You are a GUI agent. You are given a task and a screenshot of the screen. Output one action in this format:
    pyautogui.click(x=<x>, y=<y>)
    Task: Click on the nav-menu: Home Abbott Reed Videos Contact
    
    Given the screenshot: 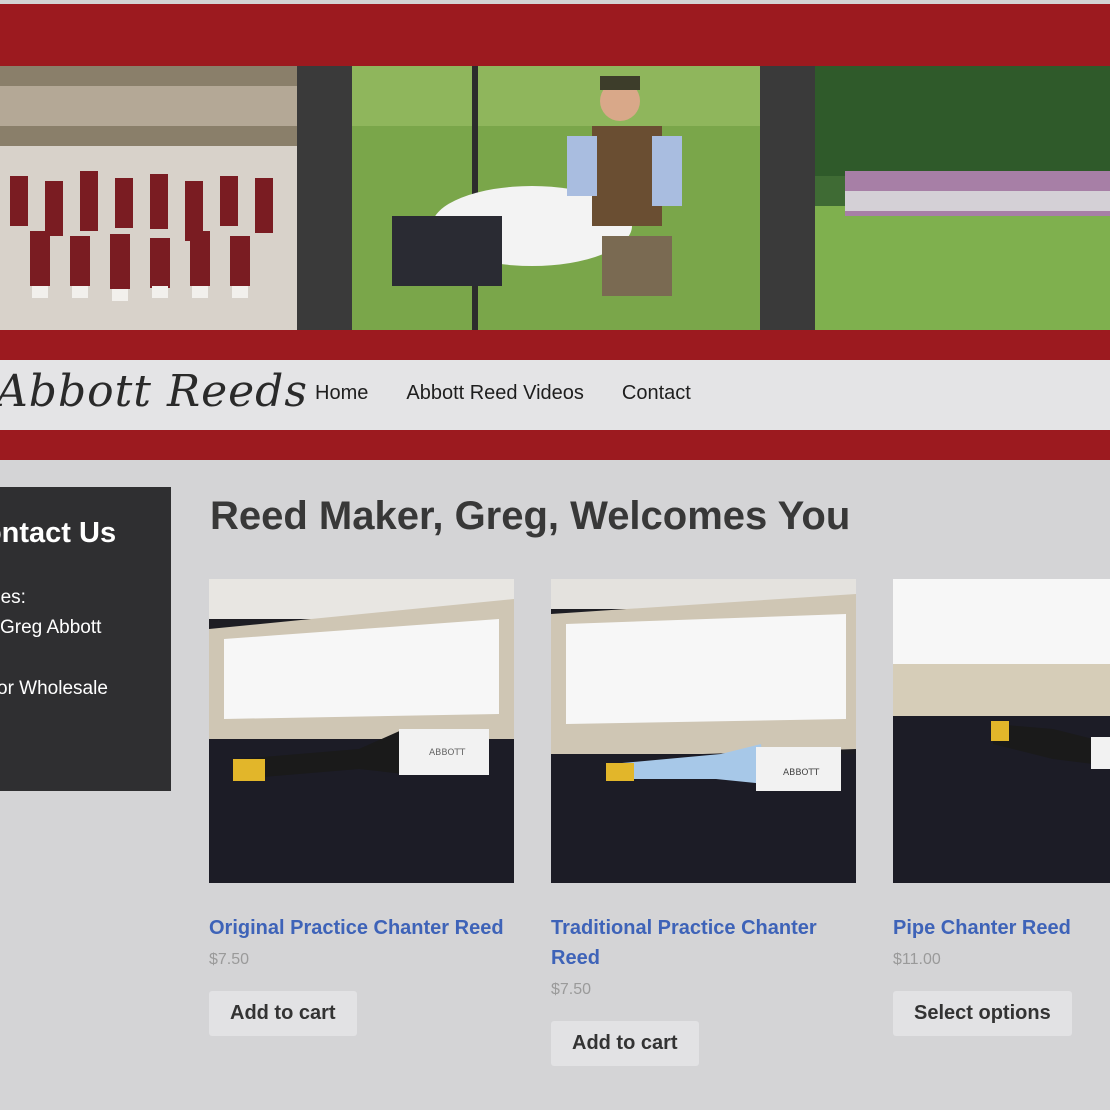 What is the action you would take?
    pyautogui.click(x=503, y=393)
    